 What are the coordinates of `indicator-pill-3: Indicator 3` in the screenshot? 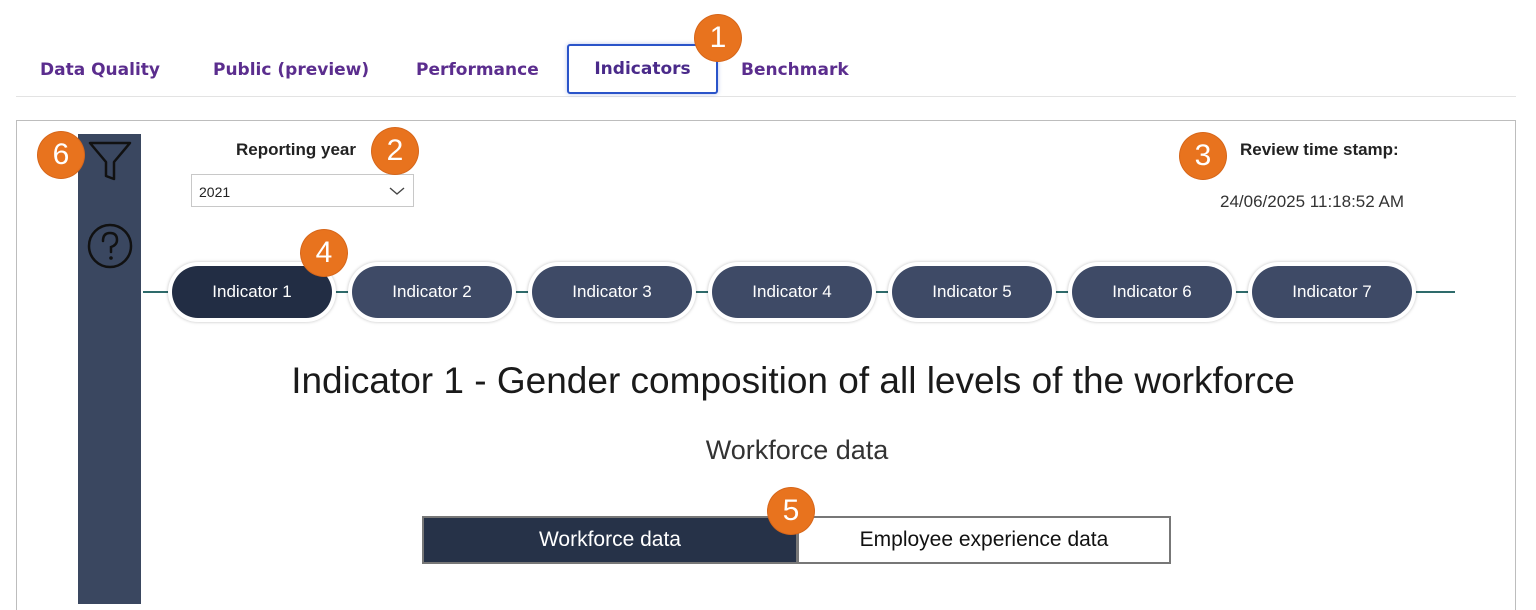 It's located at (612, 292).